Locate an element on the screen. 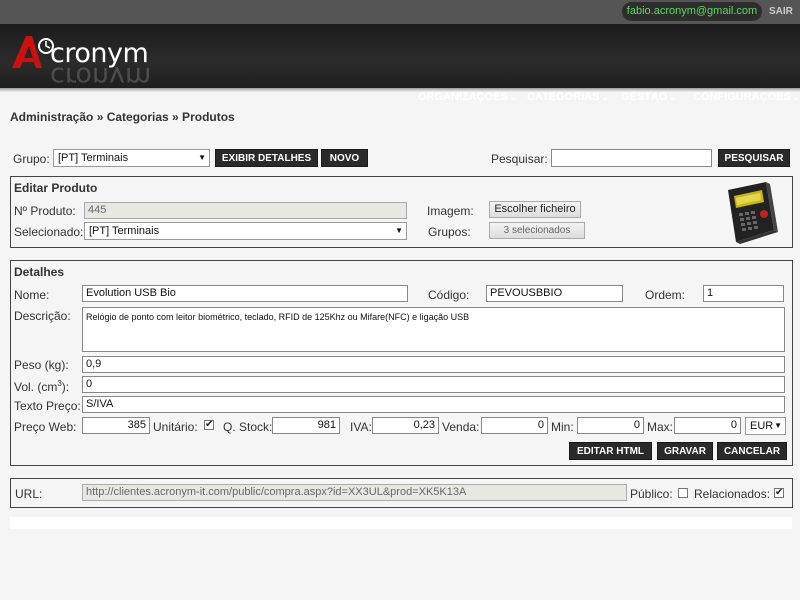 The height and width of the screenshot is (600, 800). venda-label: Venda: is located at coordinates (461, 427).